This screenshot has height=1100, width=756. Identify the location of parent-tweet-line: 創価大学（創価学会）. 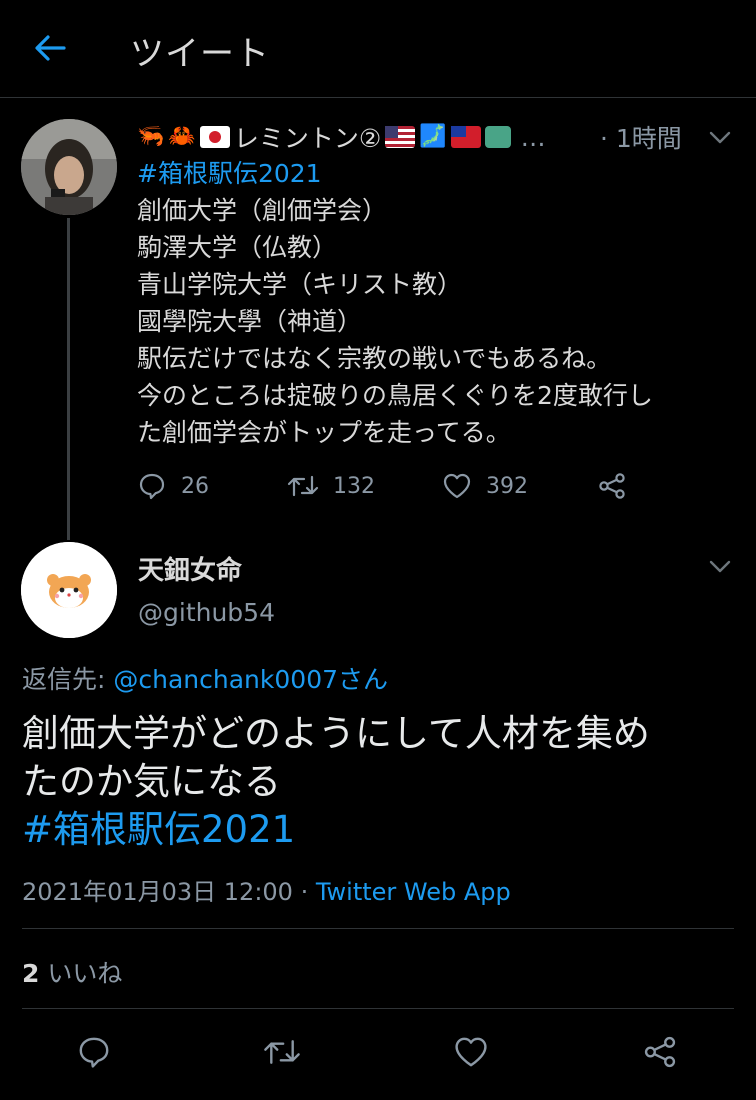
(262, 210).